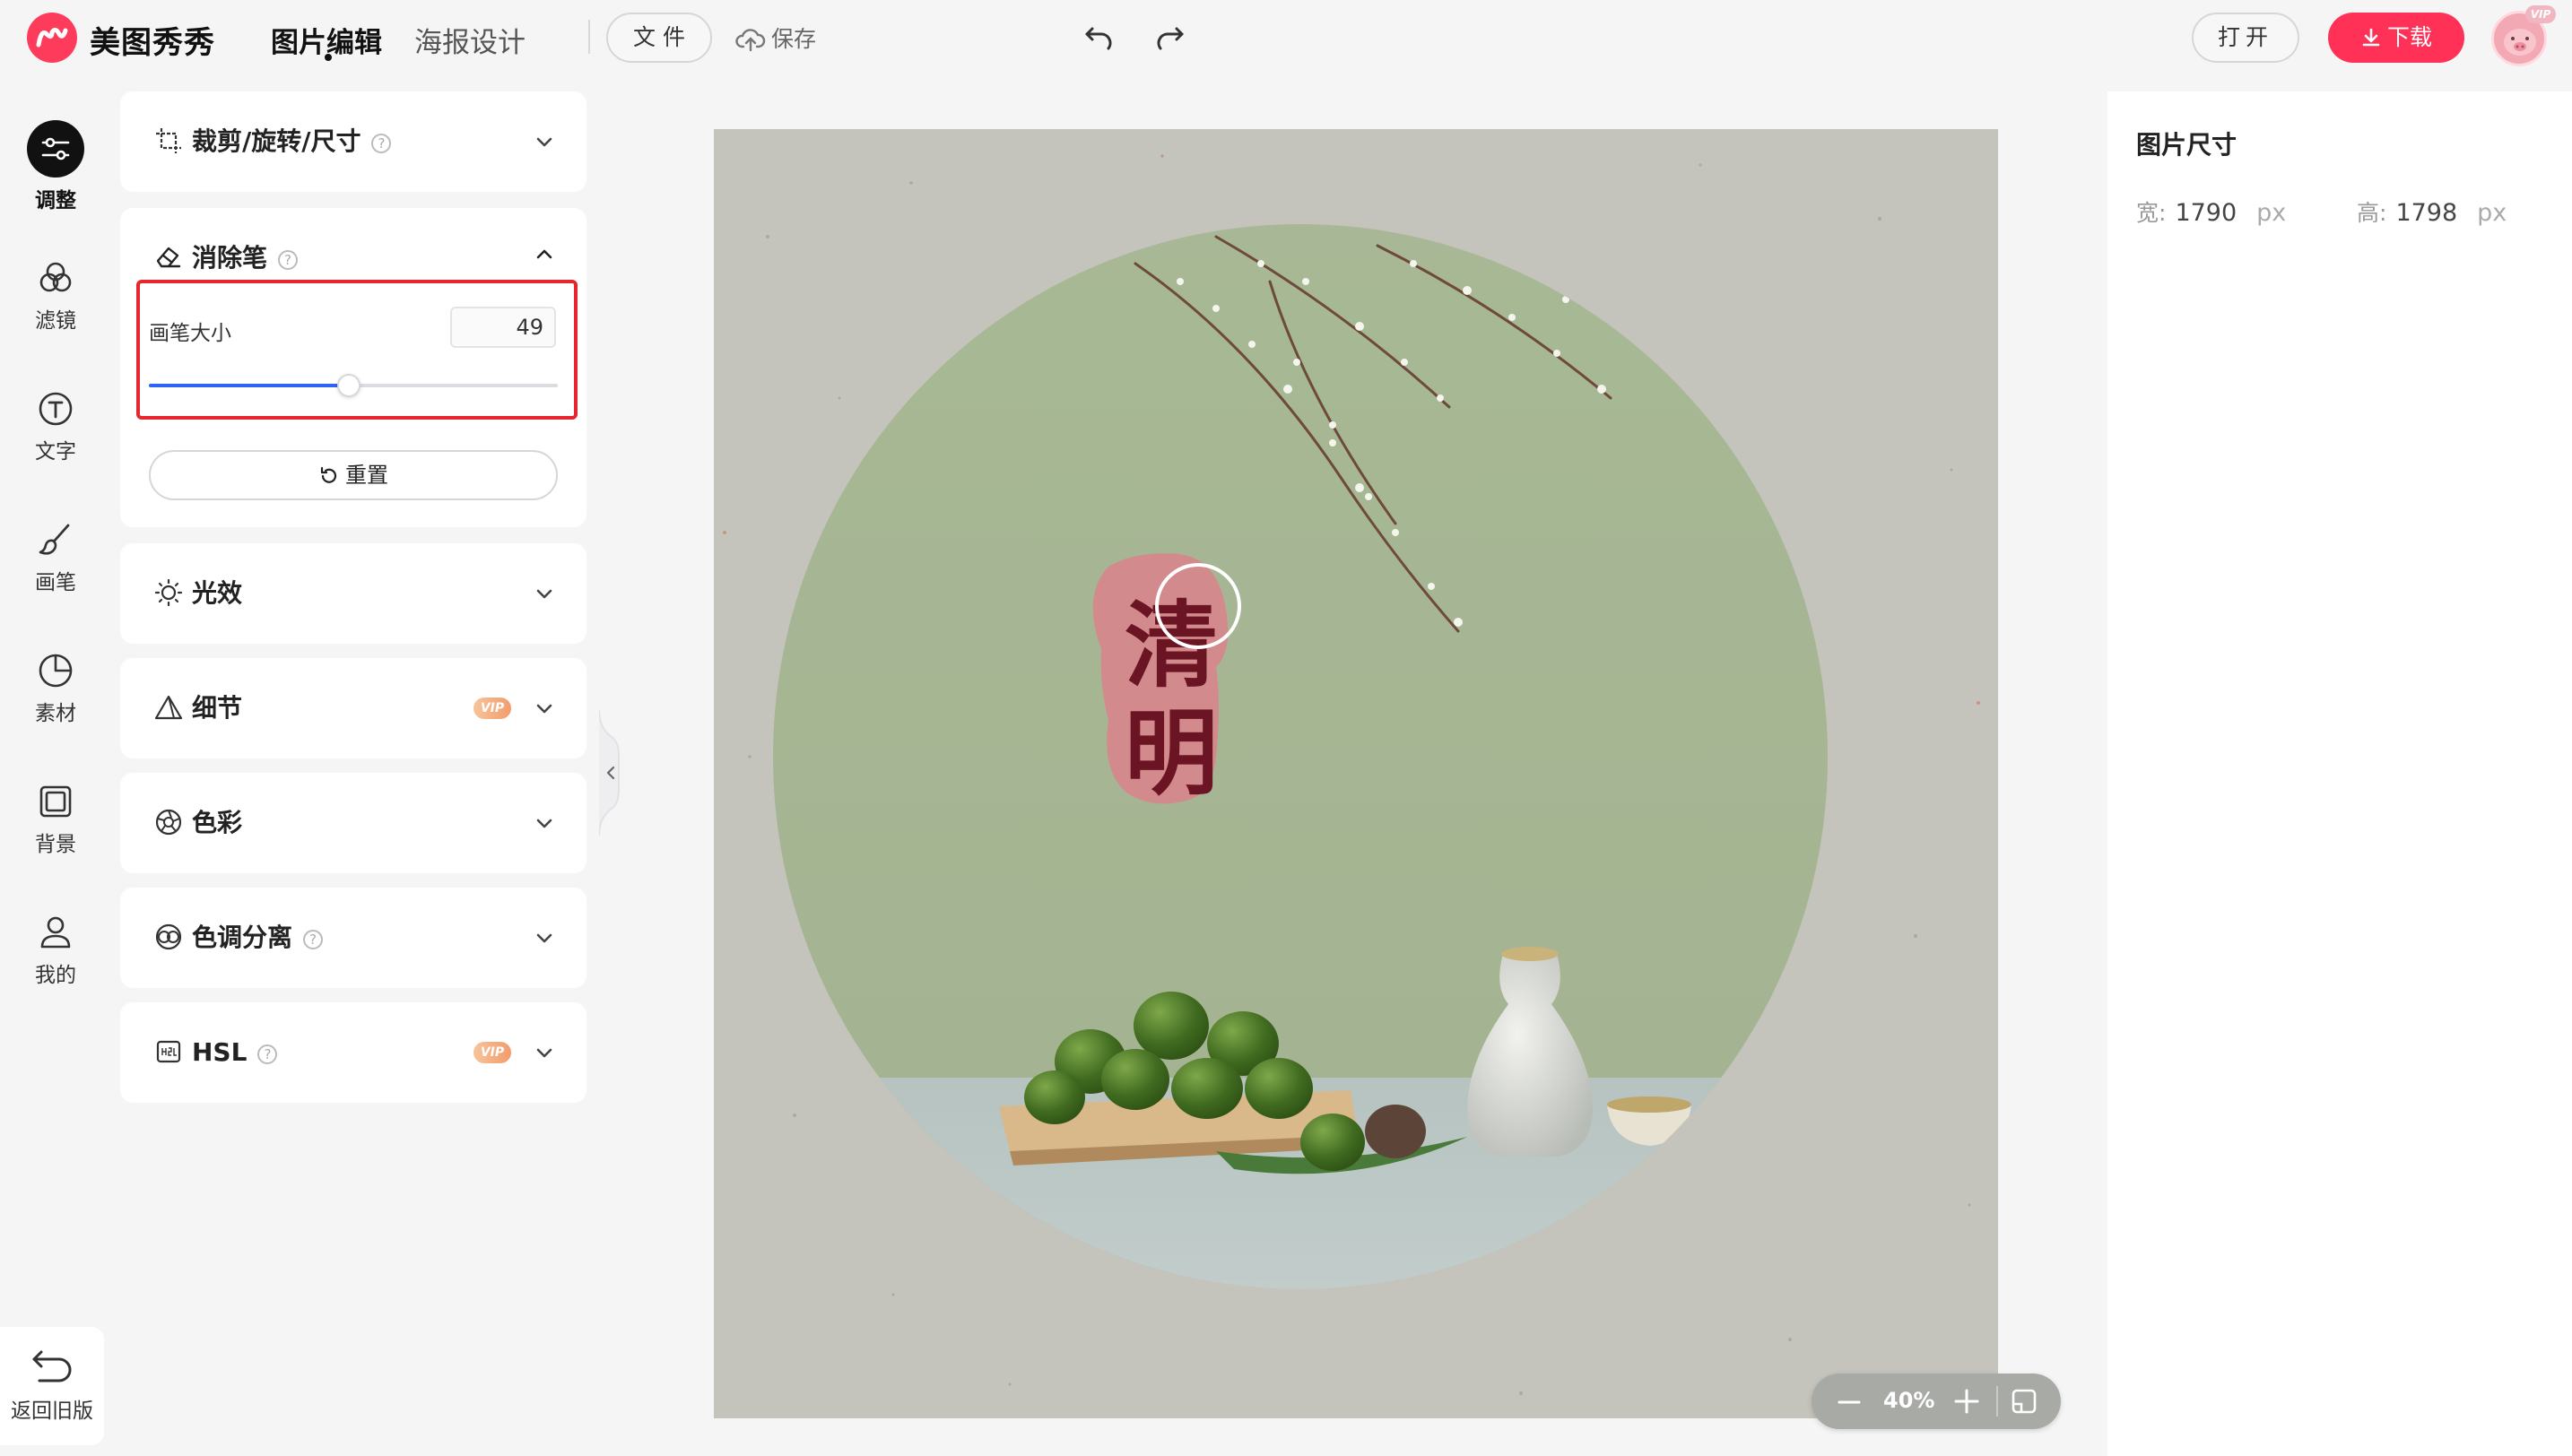 The height and width of the screenshot is (1456, 2572). What do you see at coordinates (353, 594) in the screenshot?
I see `panel-light-effect: 光效` at bounding box center [353, 594].